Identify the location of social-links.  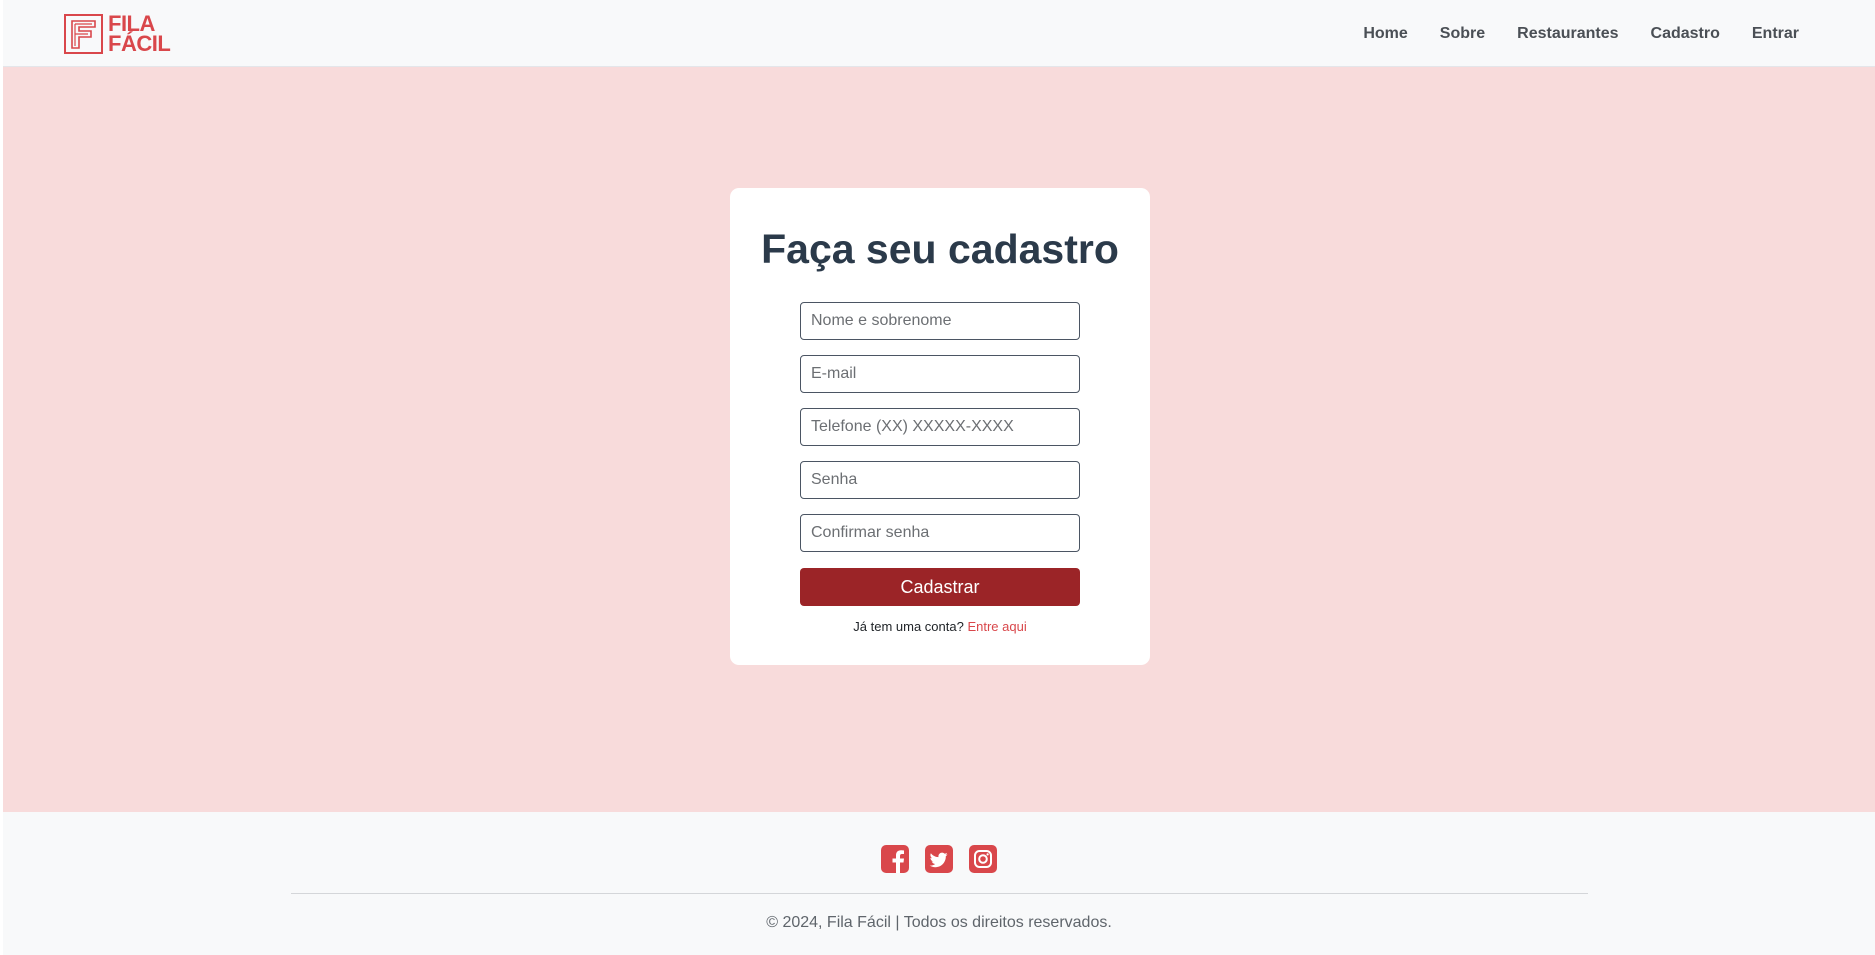
(939, 859).